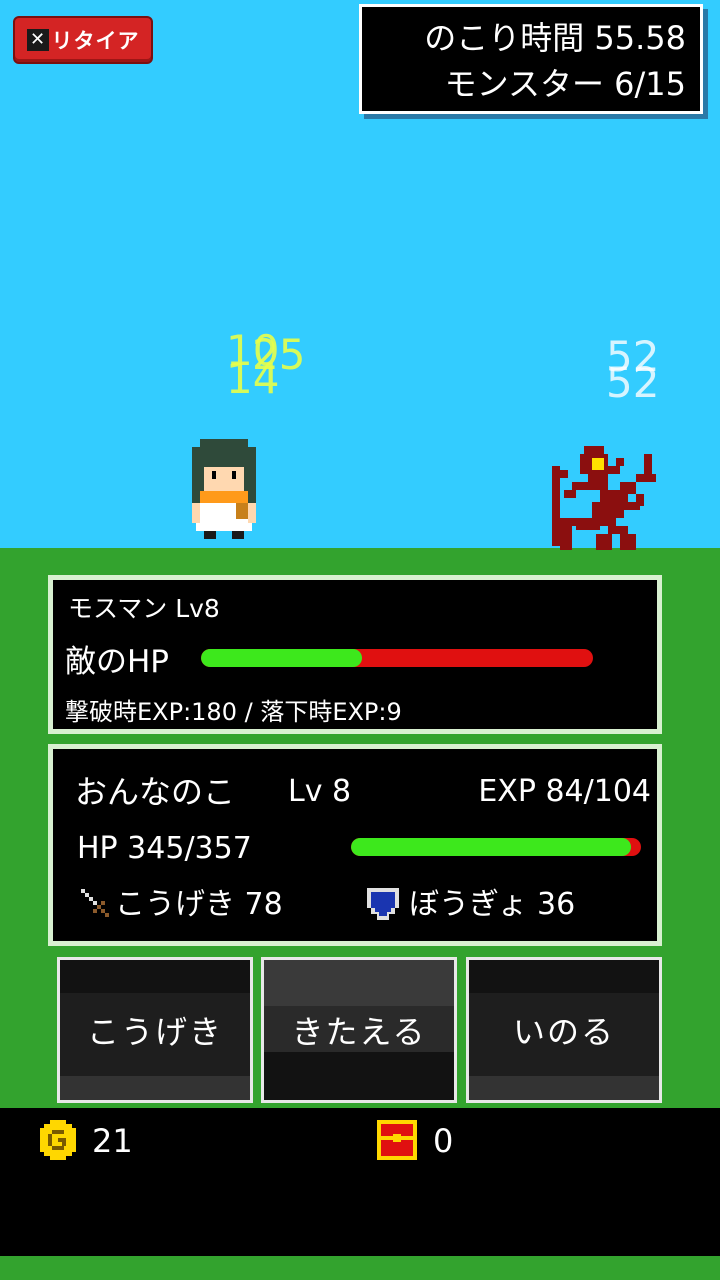 This screenshot has width=720, height=1280. I want to click on player-hp-bar, so click(496, 847).